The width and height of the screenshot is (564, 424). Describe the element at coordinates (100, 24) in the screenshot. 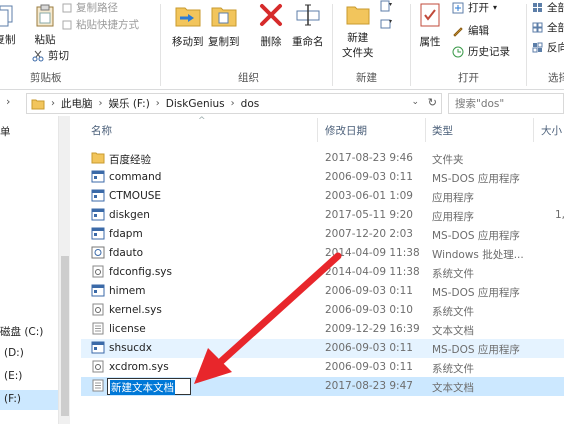

I see `paste-shortcut-button: 粘贴快捷方式` at that location.